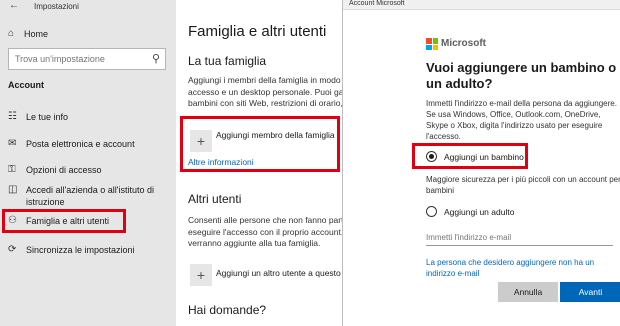 This screenshot has width=620, height=326. What do you see at coordinates (481, 5) in the screenshot?
I see `dialog-titlebar: Account Microsoft` at bounding box center [481, 5].